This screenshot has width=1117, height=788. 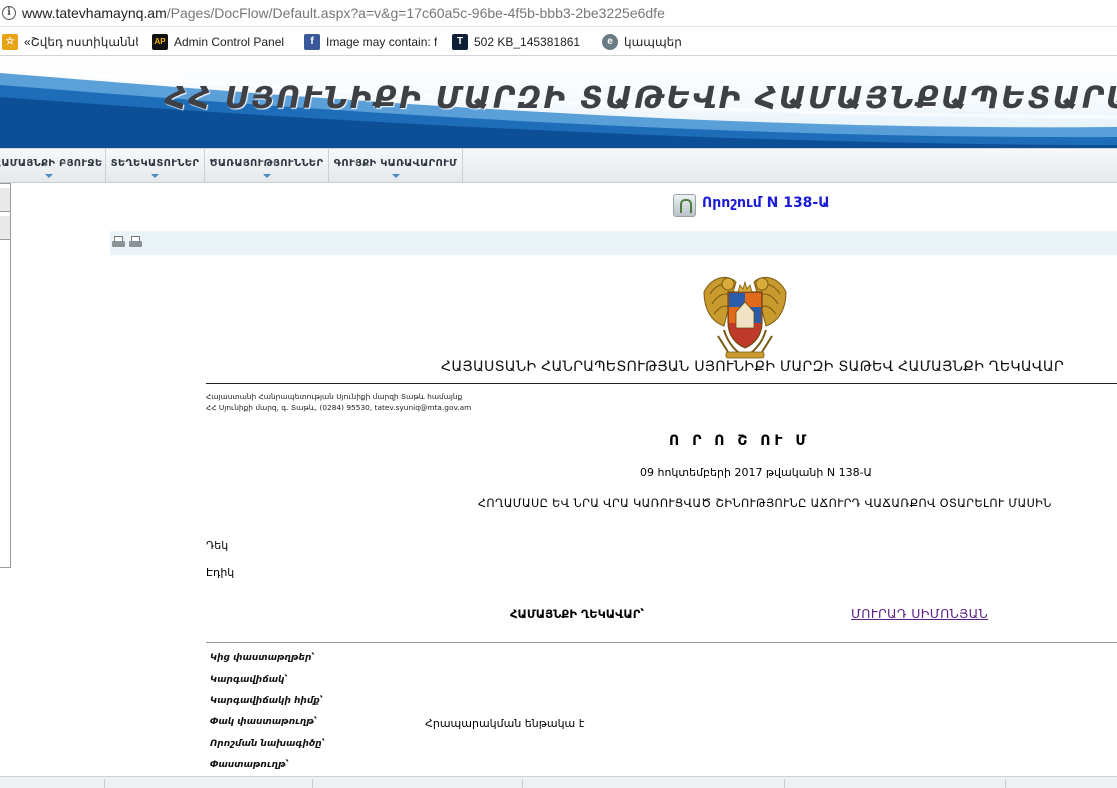 What do you see at coordinates (262, 658) in the screenshot?
I see `meta-label-attachments: Կից փաստաթղթեր՝` at bounding box center [262, 658].